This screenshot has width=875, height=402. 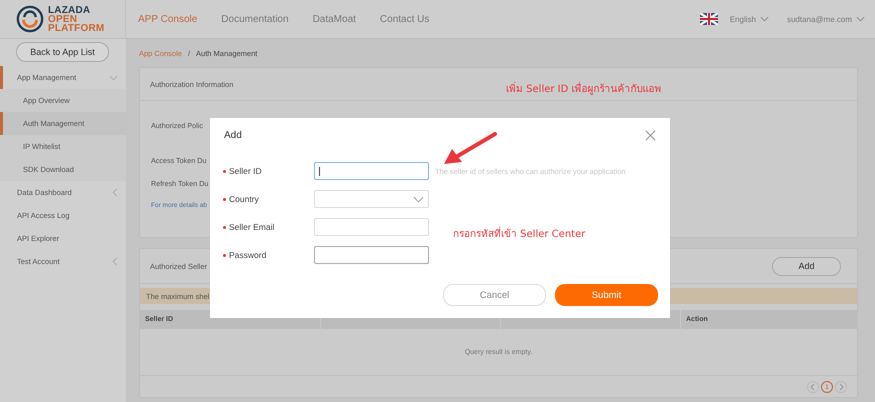 I want to click on language-dropdown: English, so click(x=749, y=19).